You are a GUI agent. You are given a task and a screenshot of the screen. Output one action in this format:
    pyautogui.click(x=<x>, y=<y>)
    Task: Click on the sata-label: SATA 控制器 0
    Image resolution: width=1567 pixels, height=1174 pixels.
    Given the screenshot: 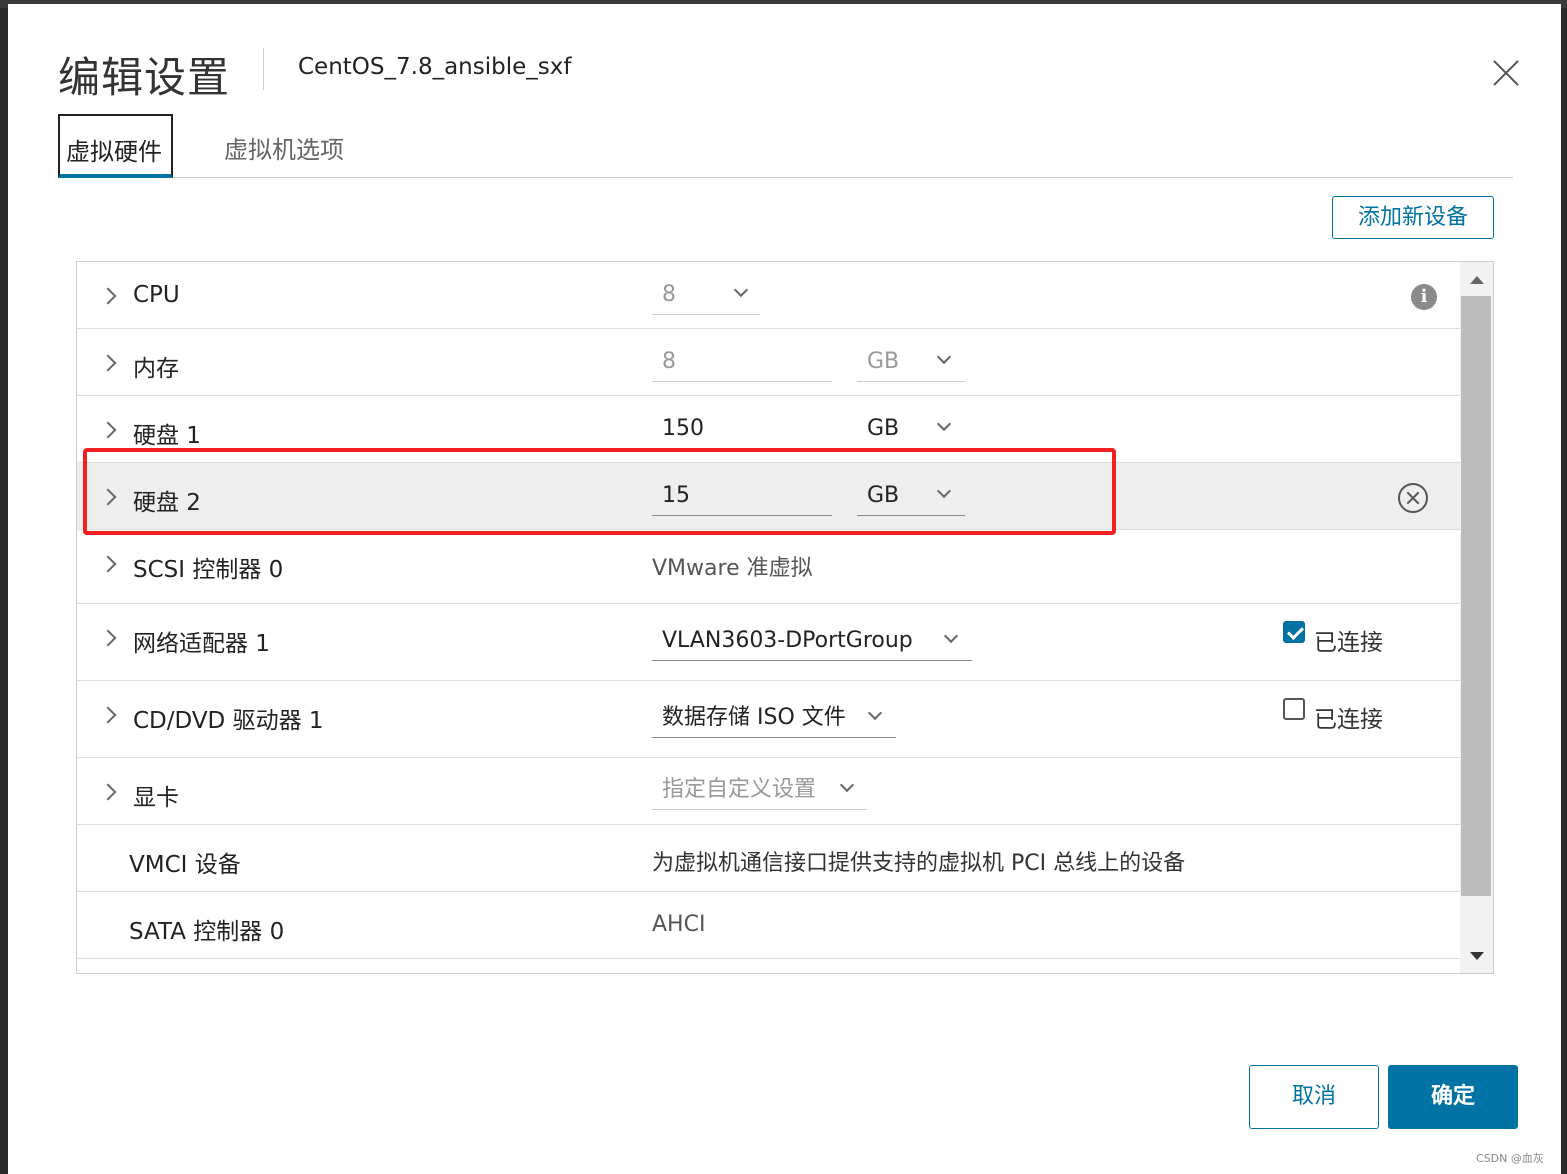 What is the action you would take?
    pyautogui.click(x=207, y=932)
    